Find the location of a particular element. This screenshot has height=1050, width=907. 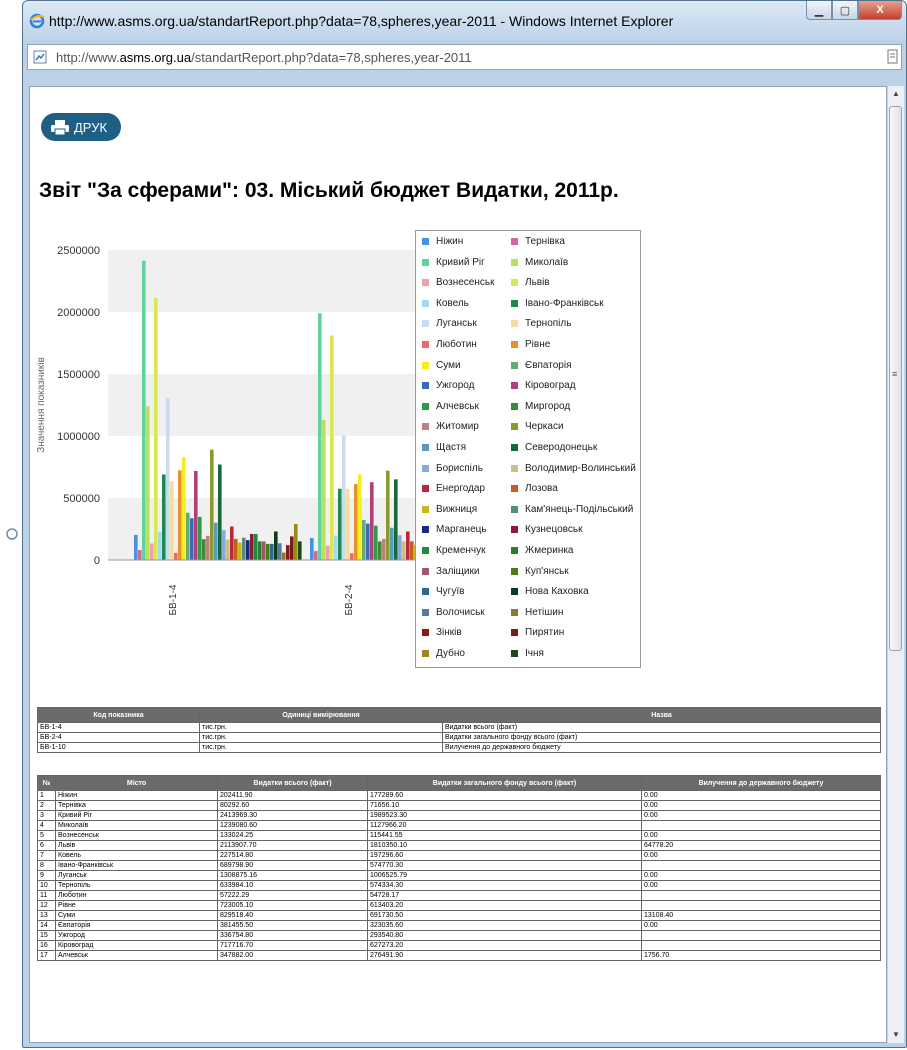

table-cell: 12 is located at coordinates (46, 905).